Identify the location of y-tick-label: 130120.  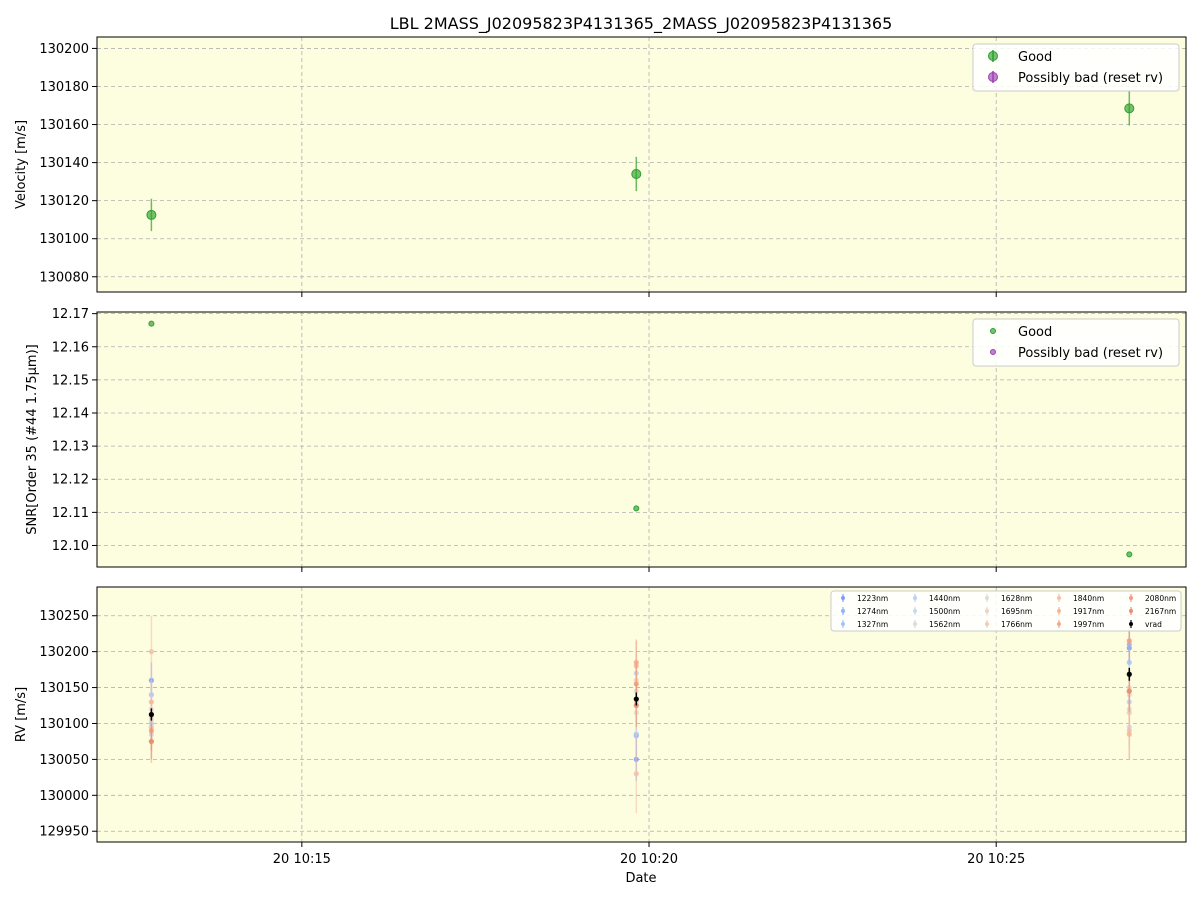
(64, 201).